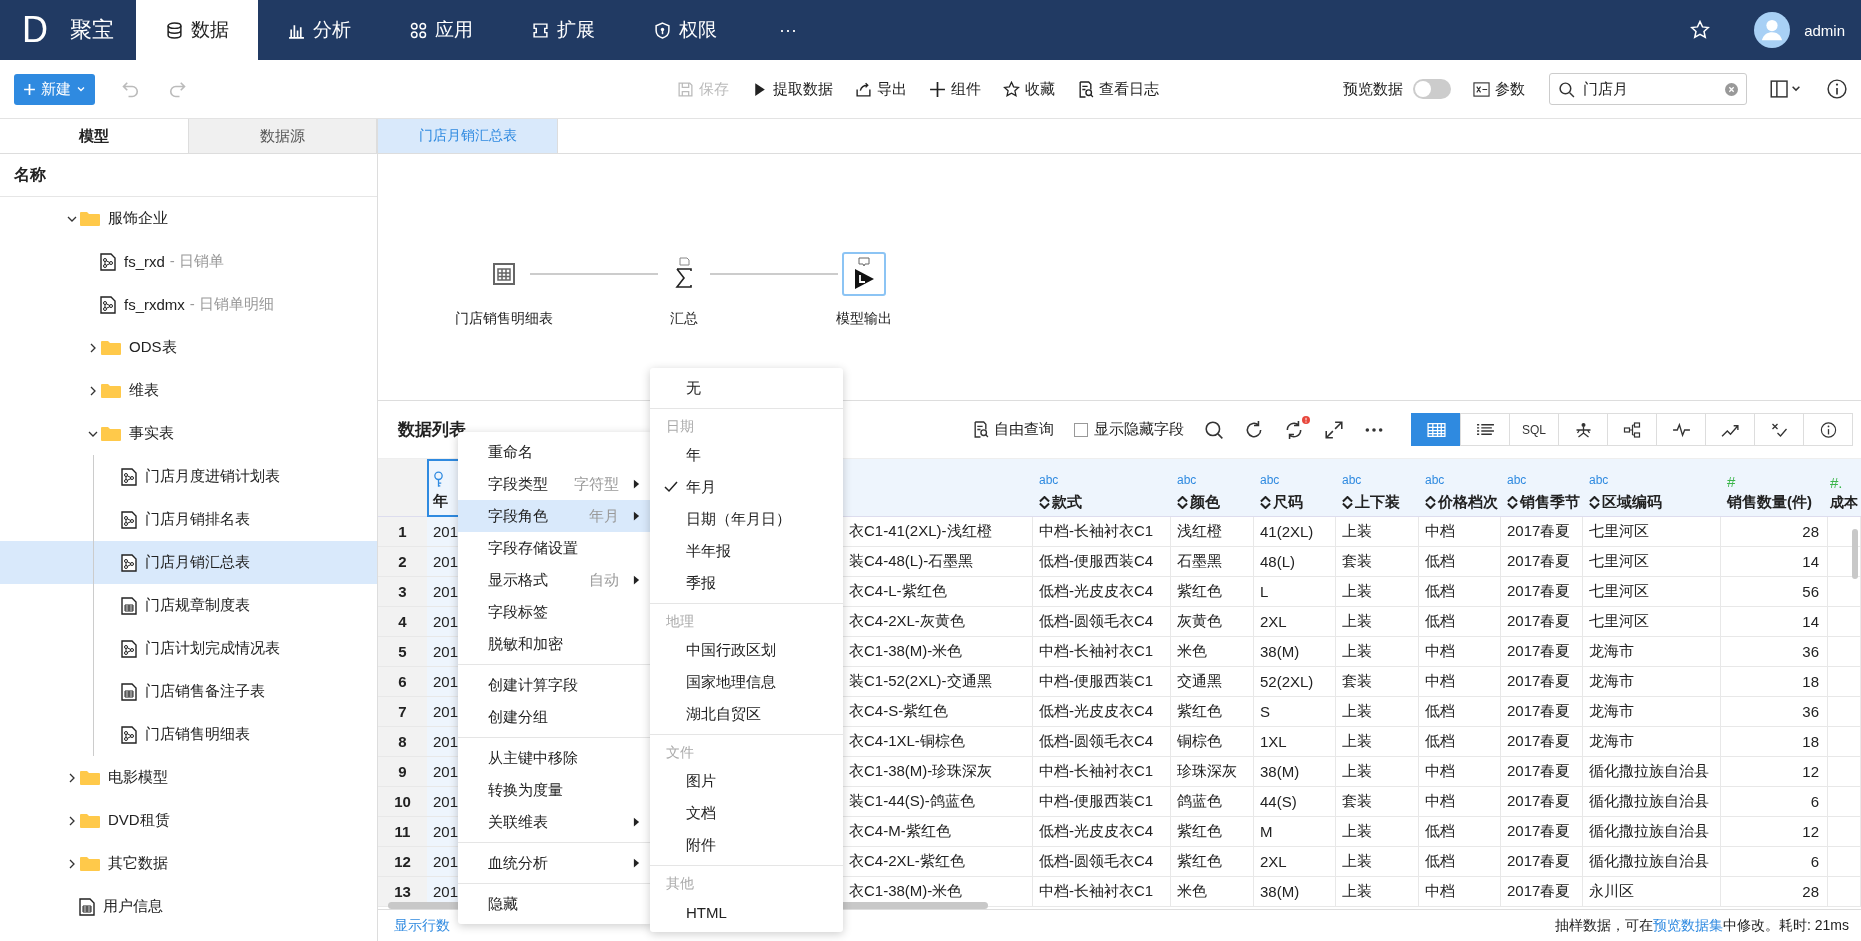 This screenshot has width=1861, height=941. Describe the element at coordinates (746, 487) in the screenshot. I see `menu-item: 年月` at that location.